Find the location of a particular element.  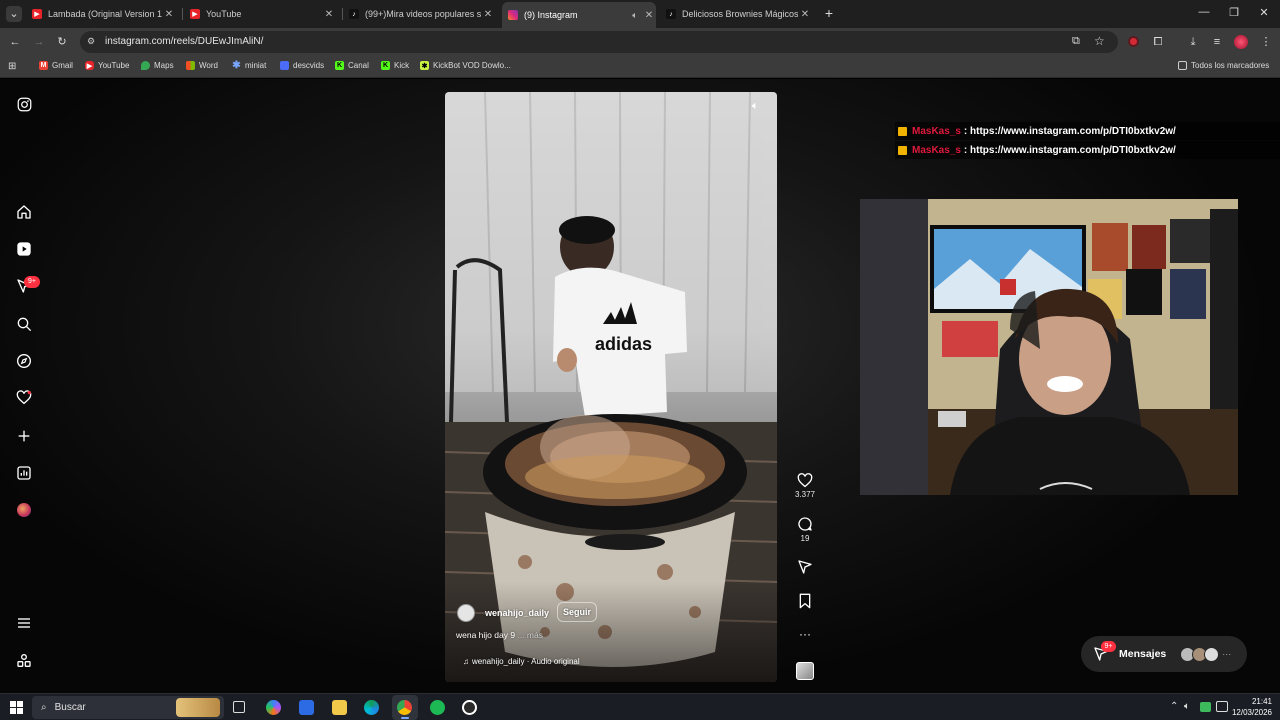

bookmark-canal: K Canal is located at coordinates (352, 65).